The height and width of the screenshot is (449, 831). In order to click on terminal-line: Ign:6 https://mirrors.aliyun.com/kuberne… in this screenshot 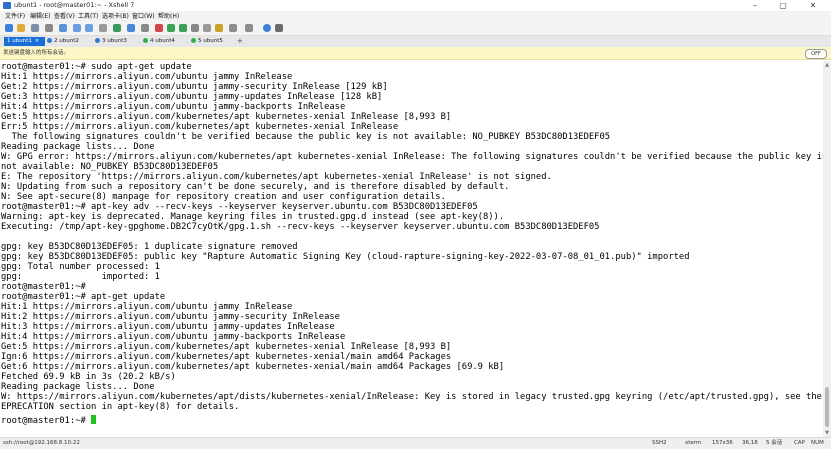, I will do `click(226, 357)`.